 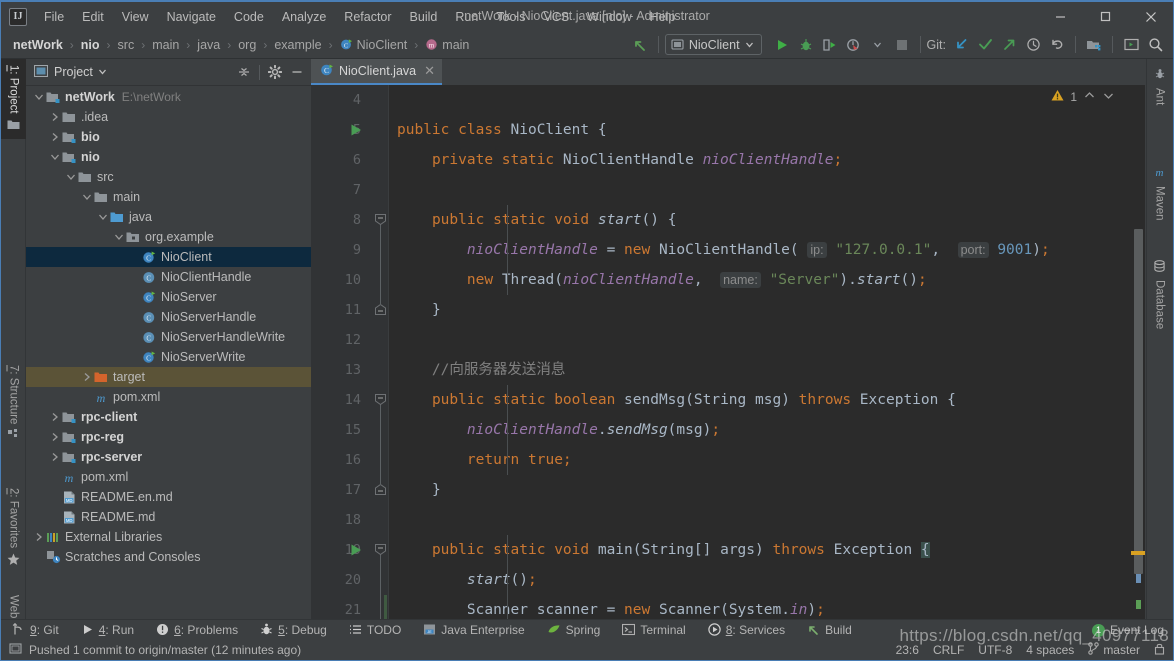 What do you see at coordinates (1057, 45) in the screenshot?
I see `rollback-icon` at bounding box center [1057, 45].